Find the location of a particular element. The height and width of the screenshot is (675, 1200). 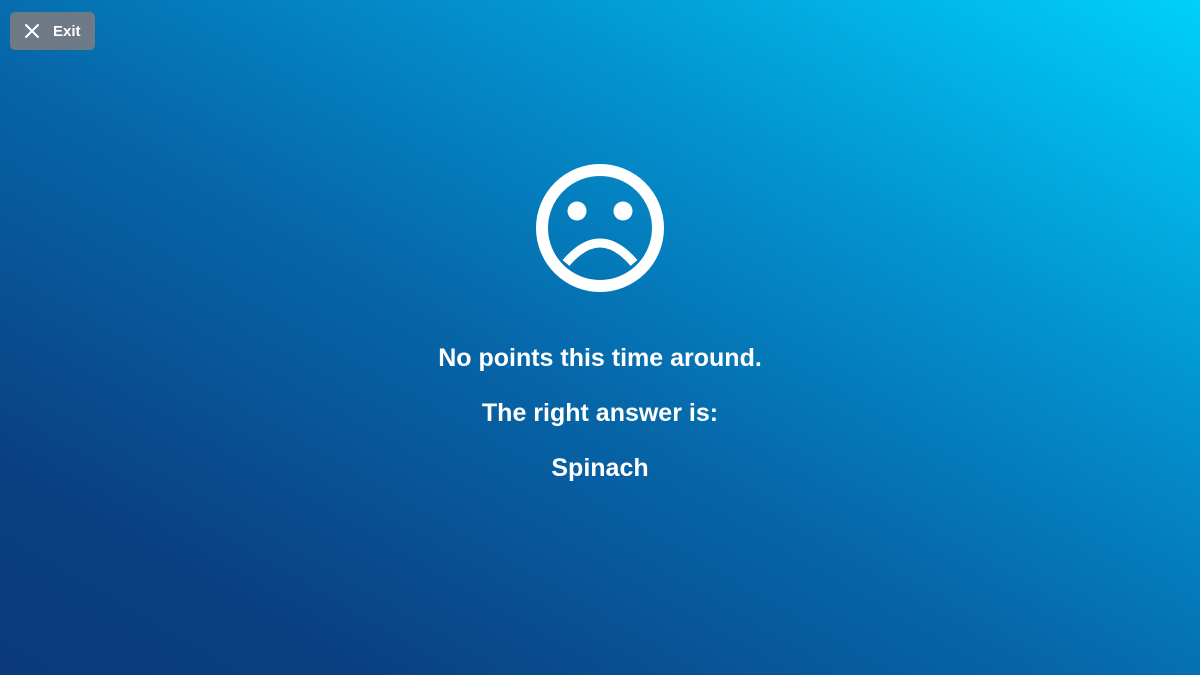

result-message: No points this time around. is located at coordinates (600, 358).